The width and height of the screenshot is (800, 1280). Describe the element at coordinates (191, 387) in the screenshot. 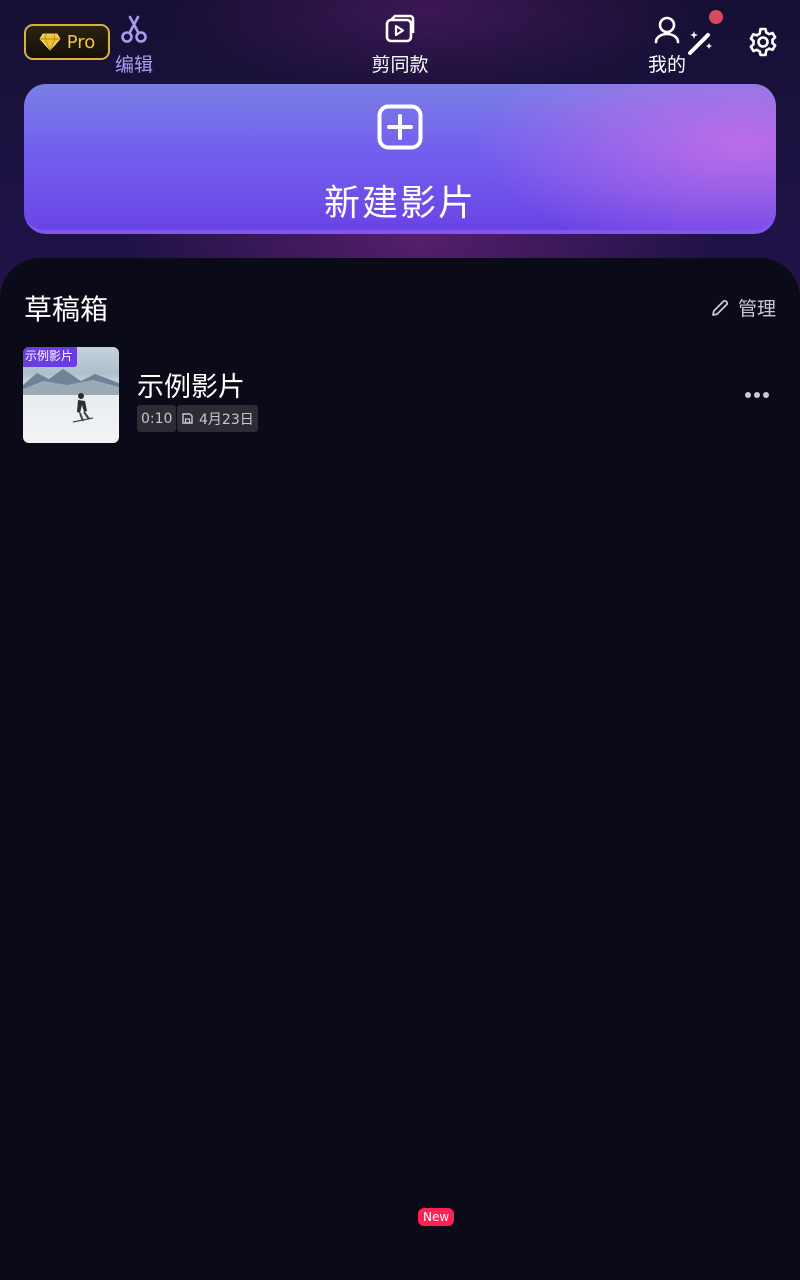

I see `draft-title: 示例影片` at that location.